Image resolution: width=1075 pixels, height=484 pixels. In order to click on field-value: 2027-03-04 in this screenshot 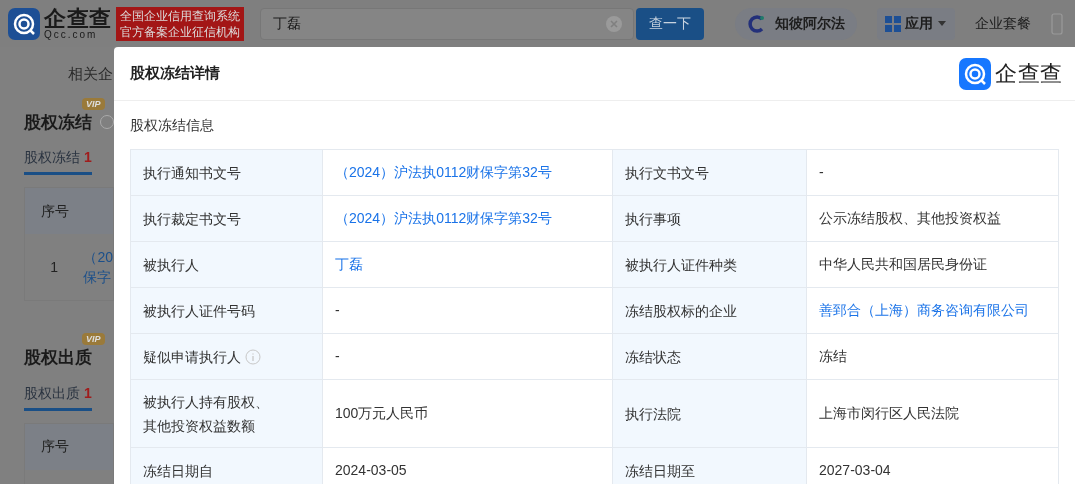, I will do `click(855, 470)`.